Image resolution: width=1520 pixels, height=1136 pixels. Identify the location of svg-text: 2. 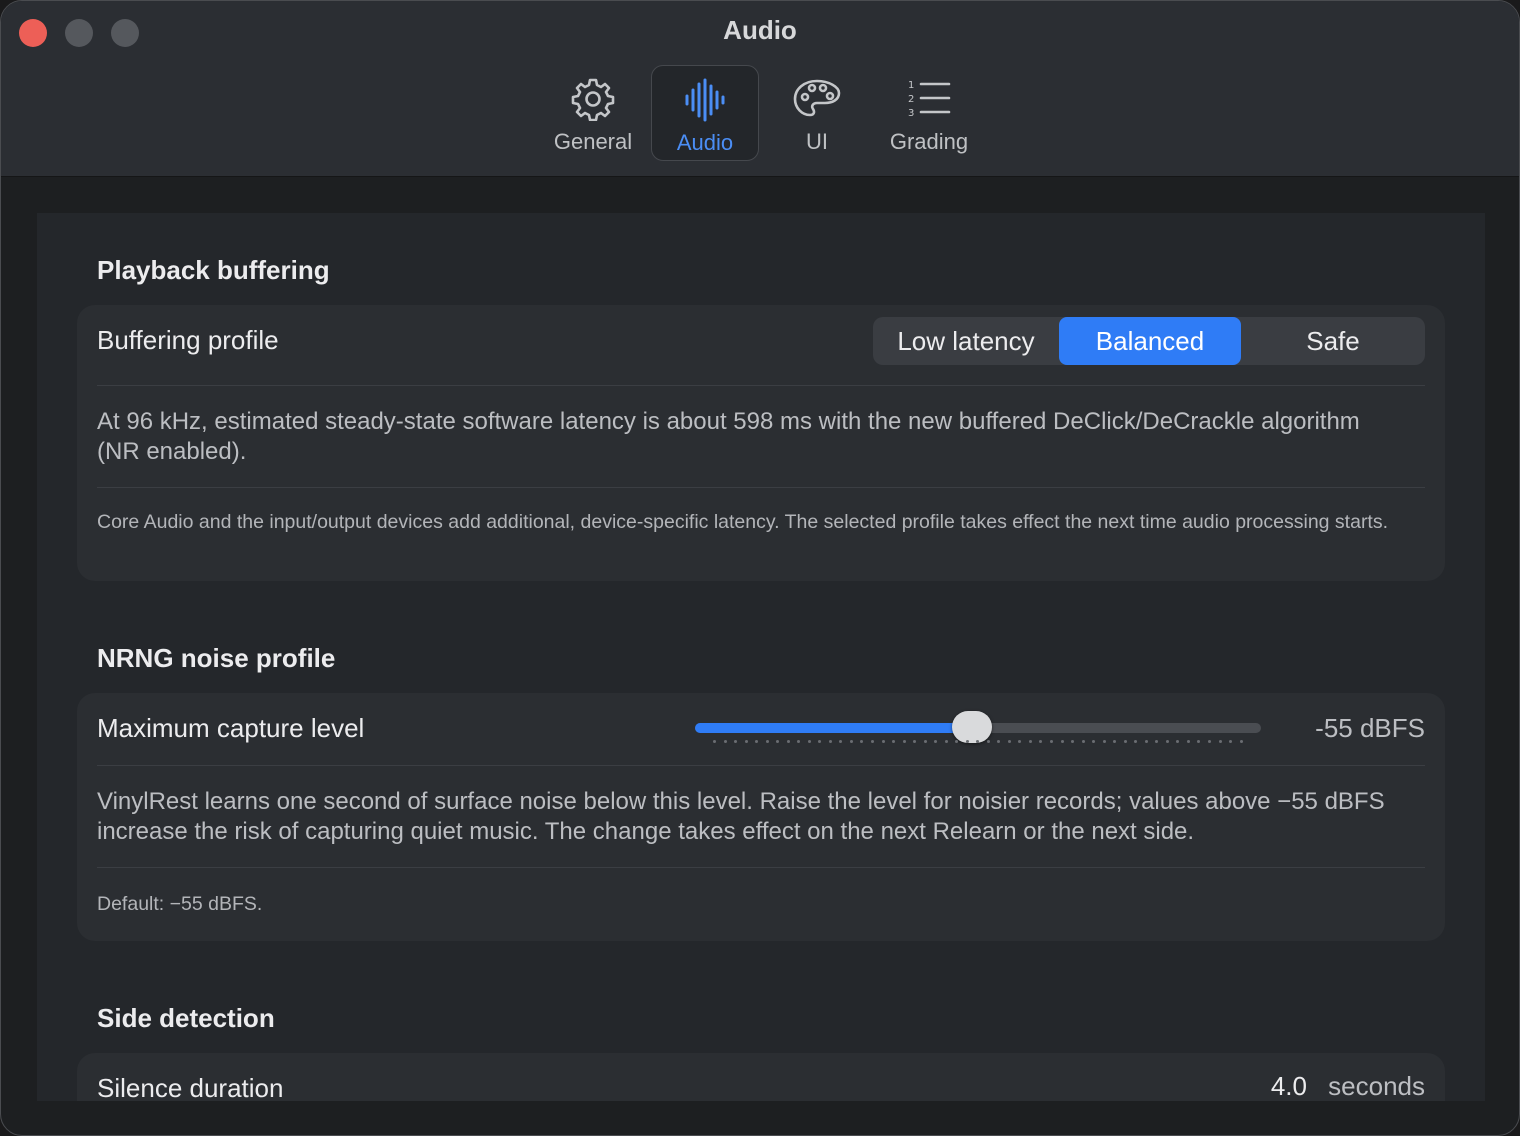
(911, 99).